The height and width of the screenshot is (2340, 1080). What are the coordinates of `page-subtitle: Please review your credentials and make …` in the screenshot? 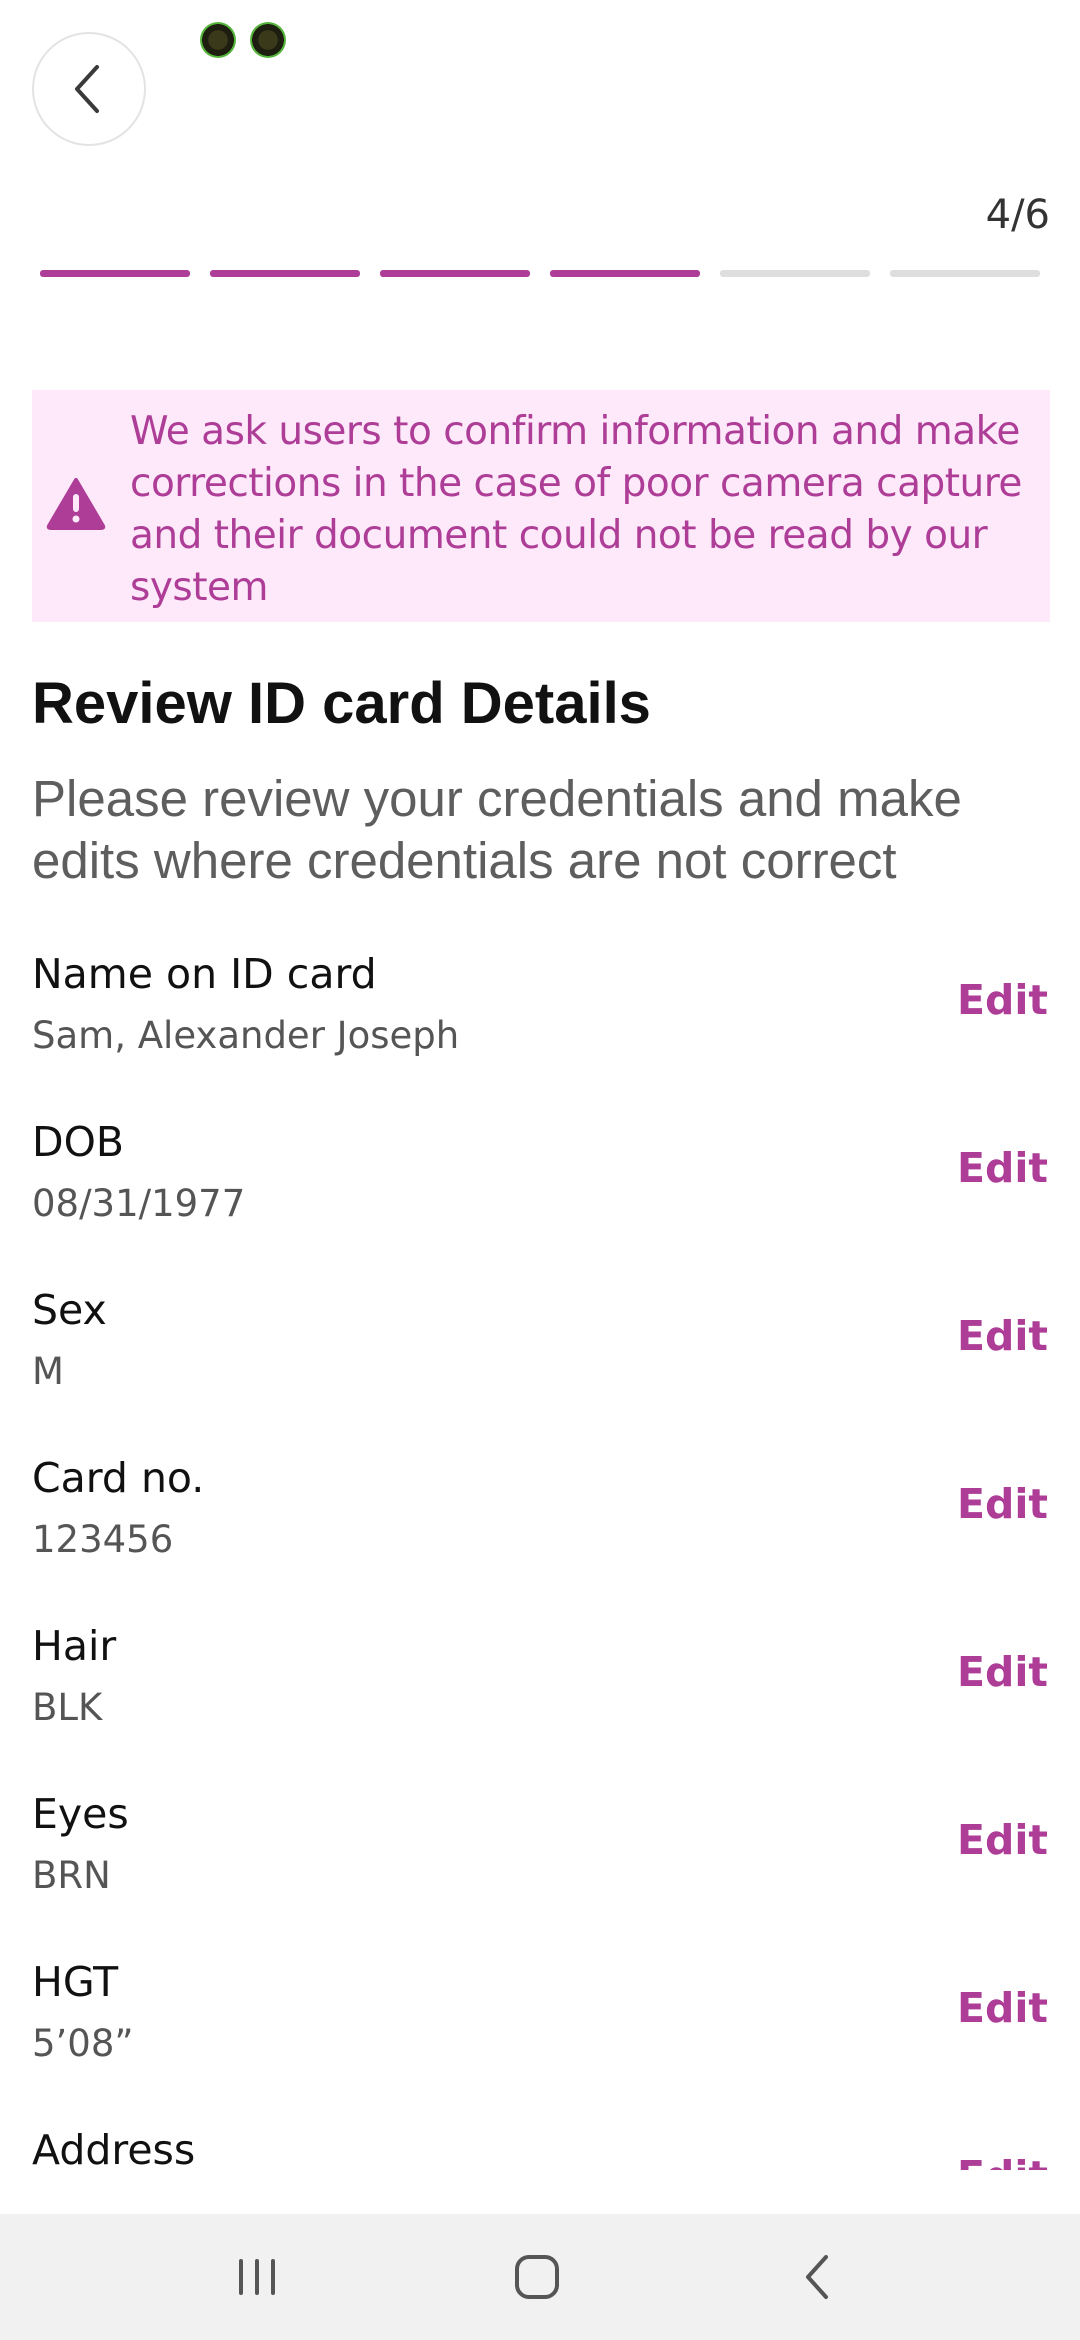 It's located at (497, 829).